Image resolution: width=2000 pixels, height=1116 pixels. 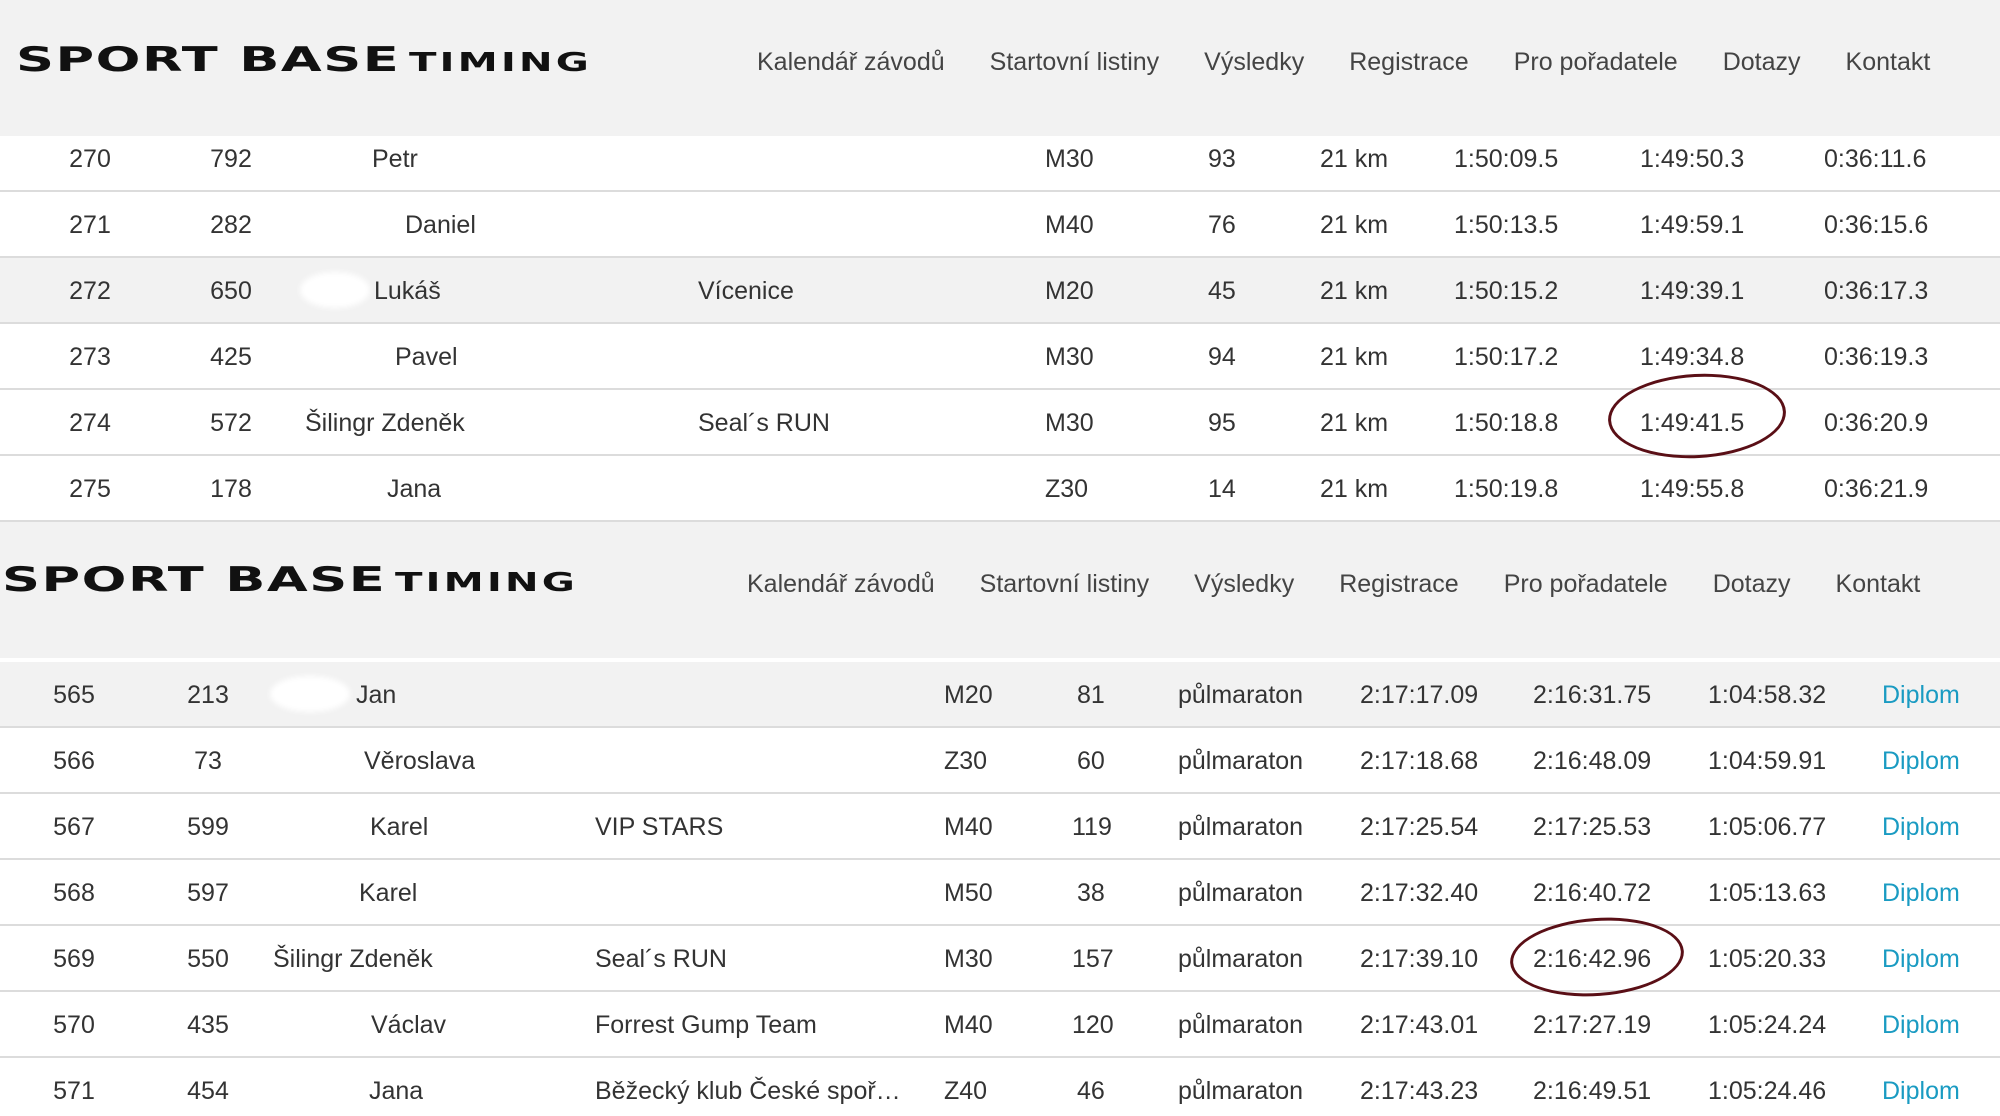 I want to click on name-cell: Jan, so click(x=376, y=695).